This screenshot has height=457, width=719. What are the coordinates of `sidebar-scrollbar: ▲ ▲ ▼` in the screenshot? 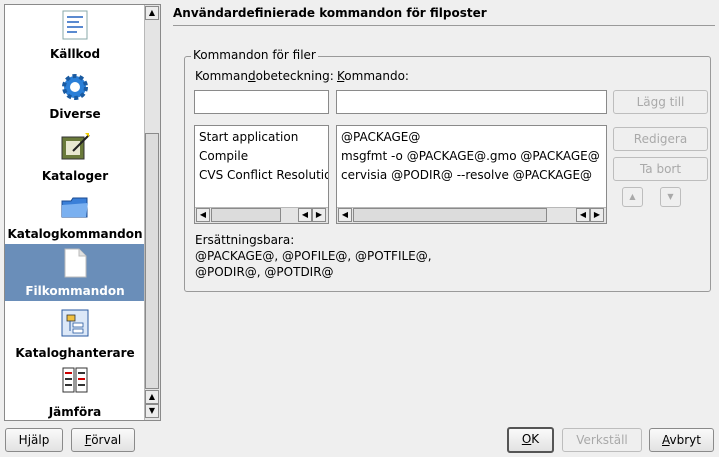 It's located at (152, 212).